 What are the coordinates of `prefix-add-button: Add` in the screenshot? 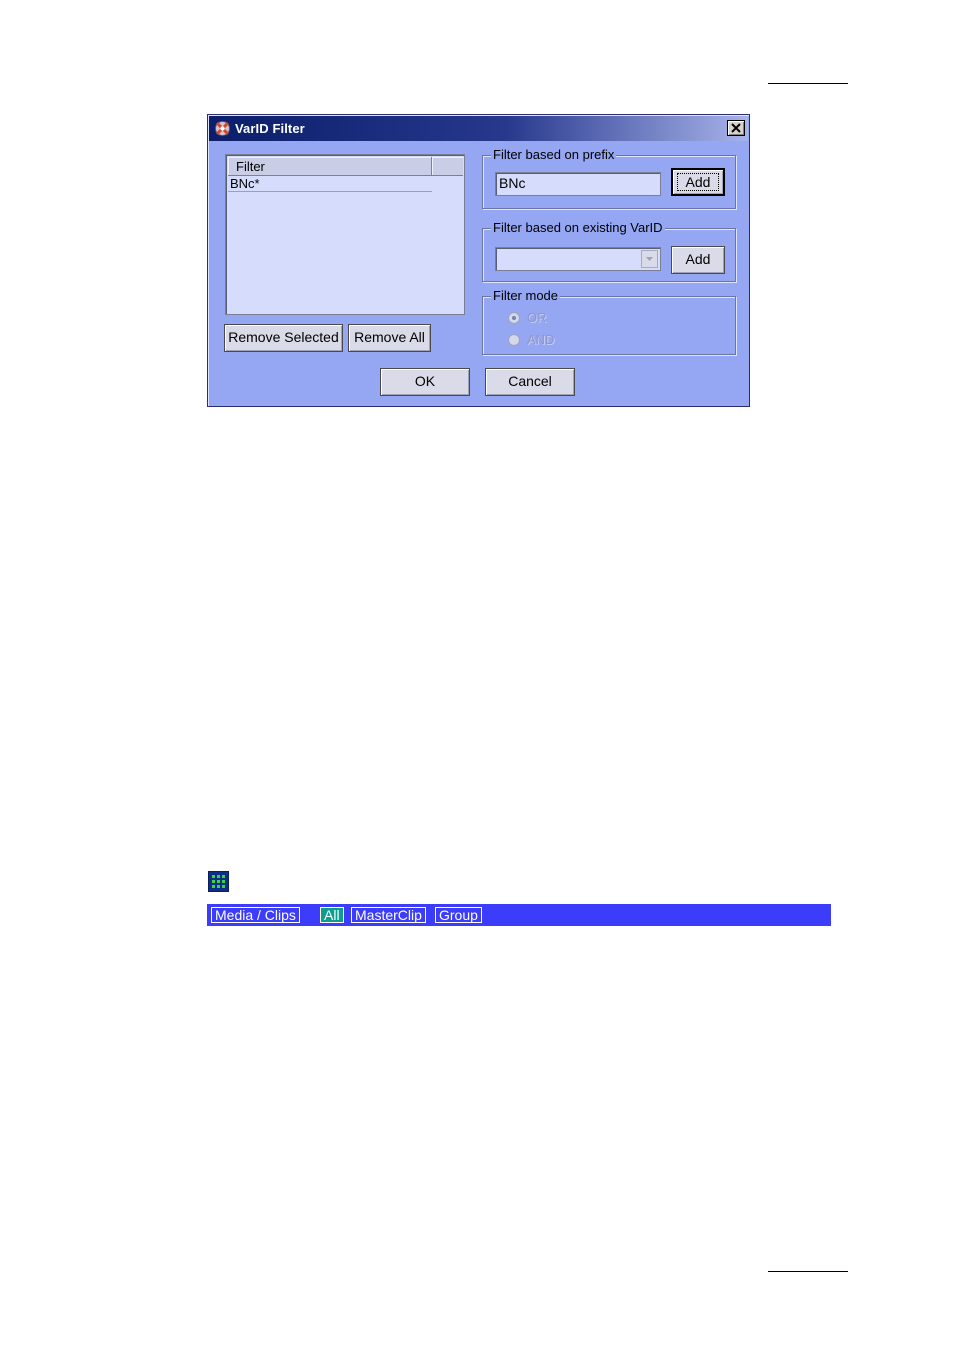 It's located at (698, 182).